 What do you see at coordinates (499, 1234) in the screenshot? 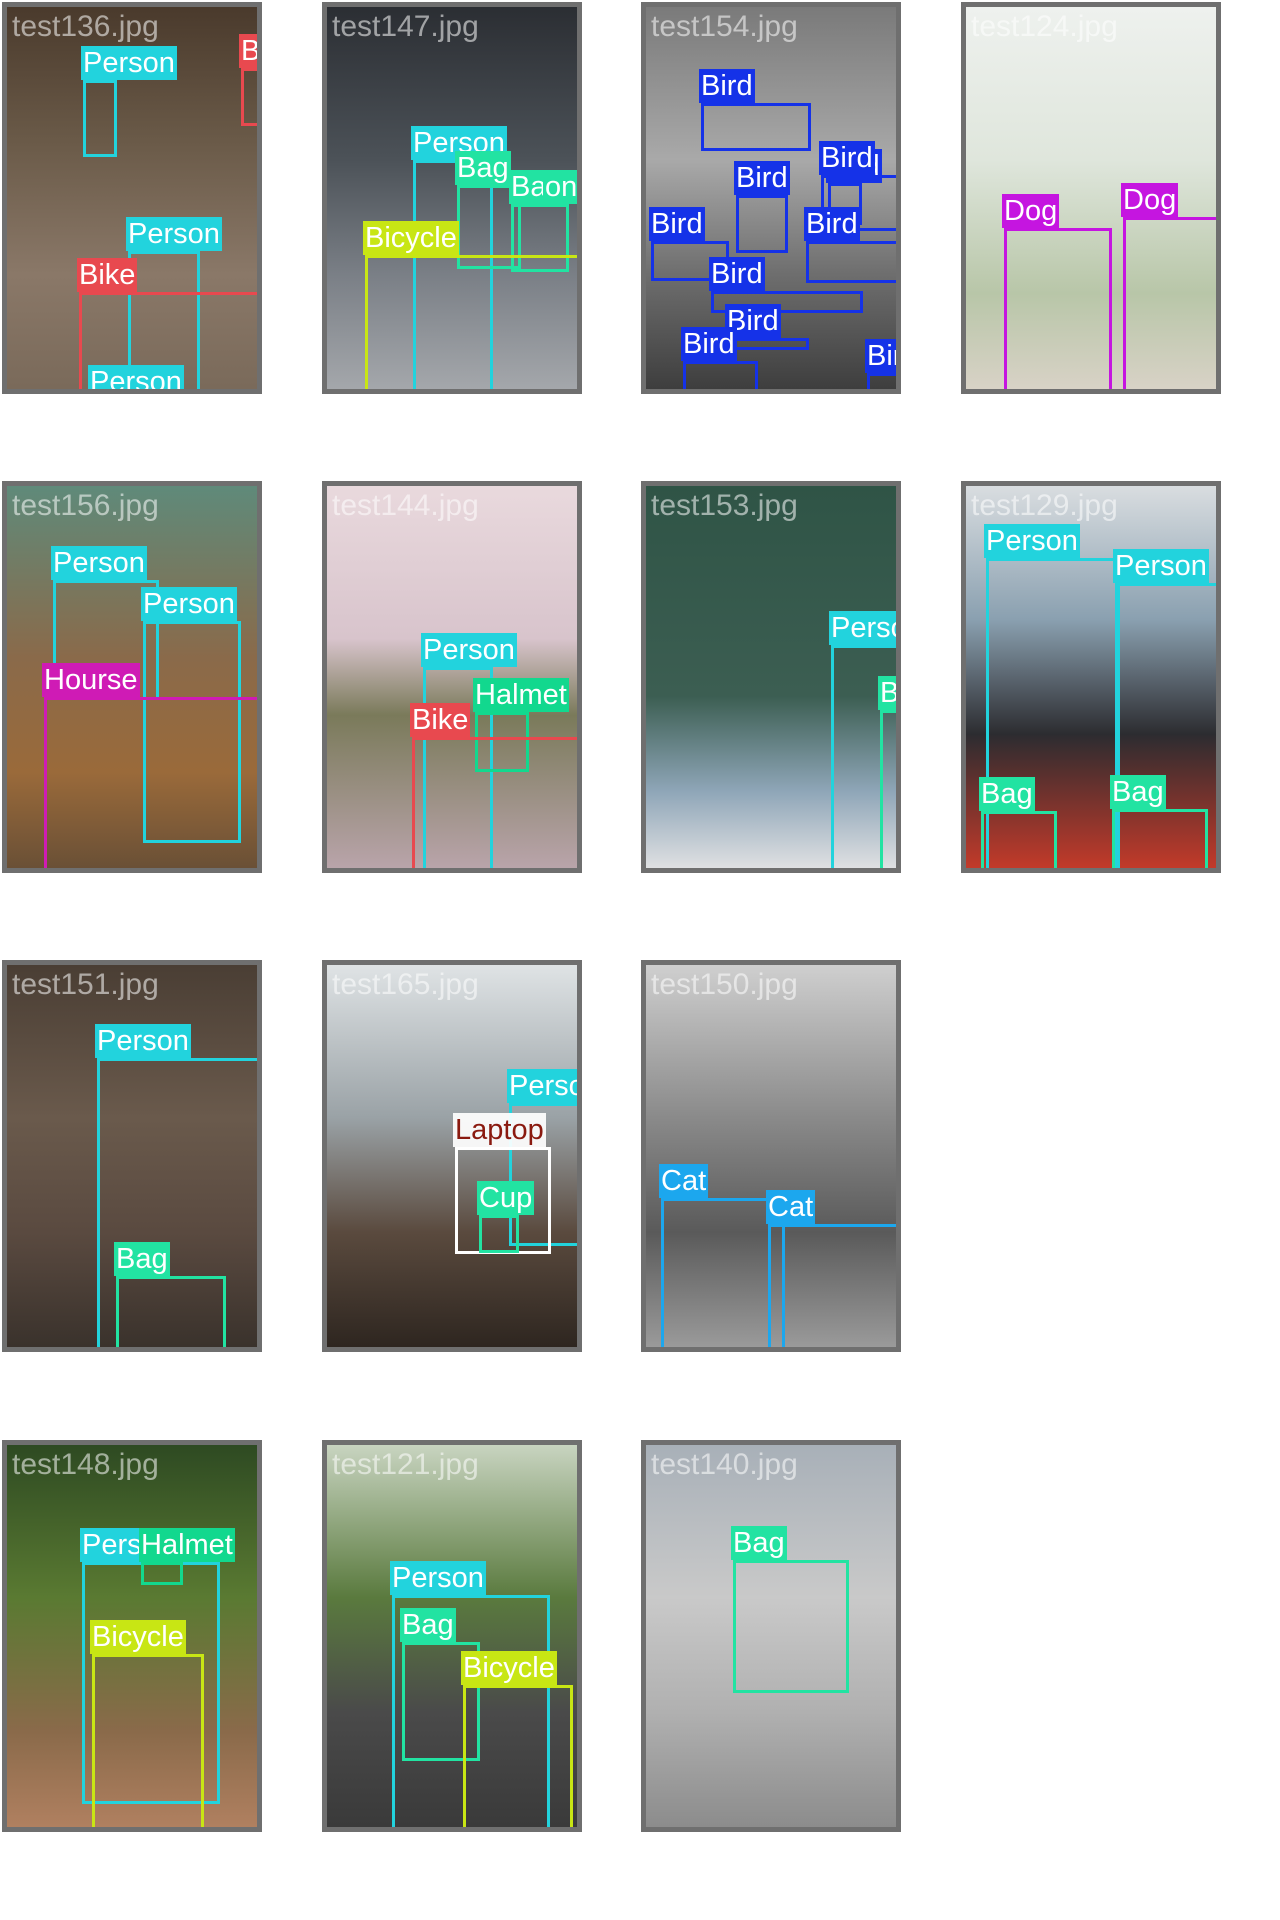
I see `bounding-box-cup` at bounding box center [499, 1234].